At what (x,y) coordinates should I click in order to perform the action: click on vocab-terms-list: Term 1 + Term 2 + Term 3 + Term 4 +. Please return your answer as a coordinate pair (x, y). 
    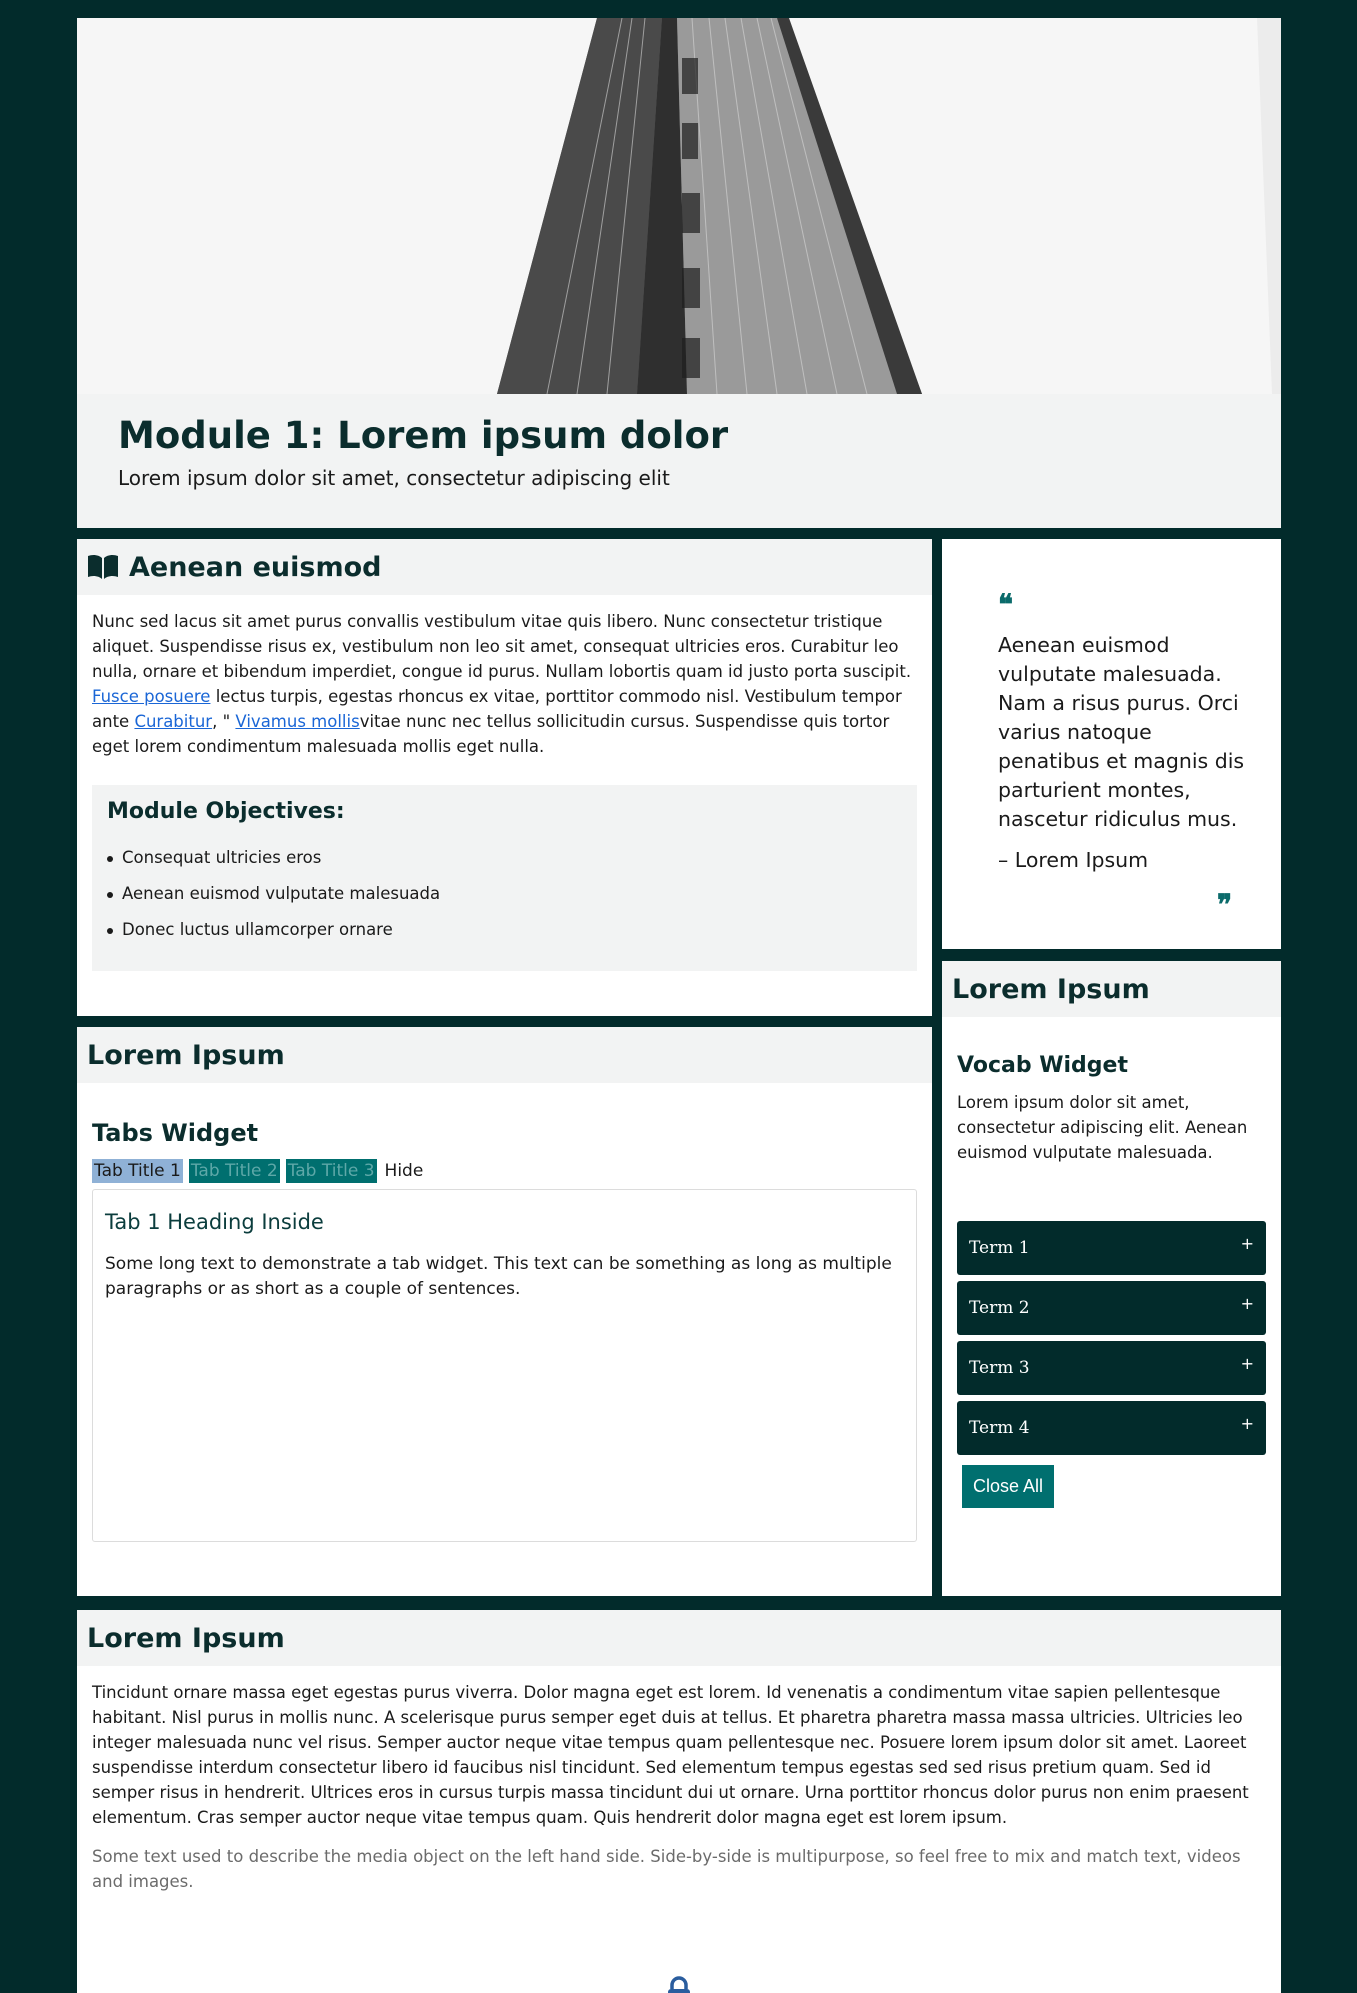
    Looking at the image, I should click on (1111, 1338).